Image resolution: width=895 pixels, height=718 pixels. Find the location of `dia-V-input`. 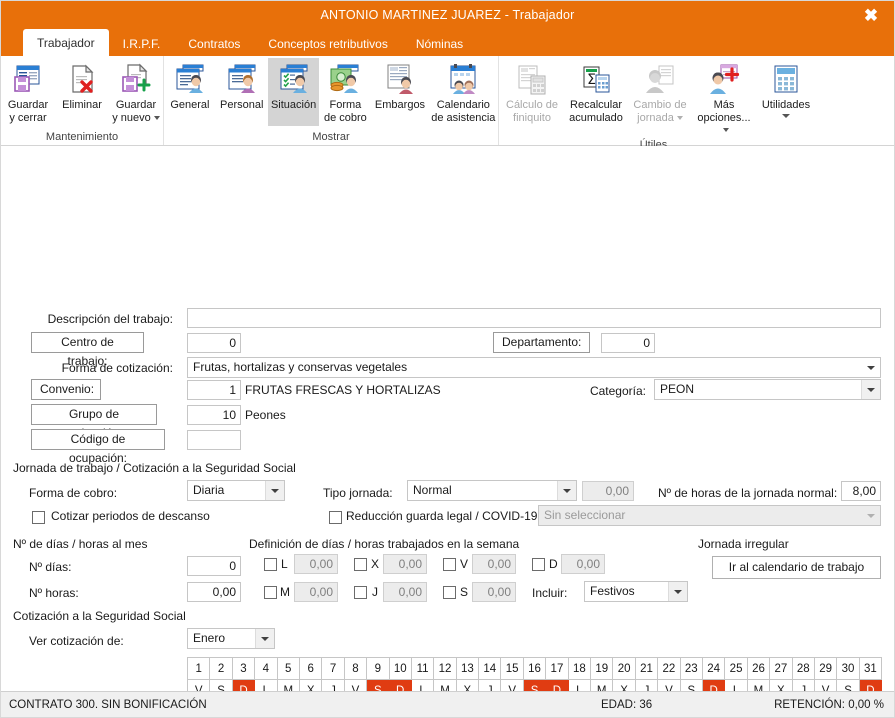

dia-V-input is located at coordinates (494, 564).